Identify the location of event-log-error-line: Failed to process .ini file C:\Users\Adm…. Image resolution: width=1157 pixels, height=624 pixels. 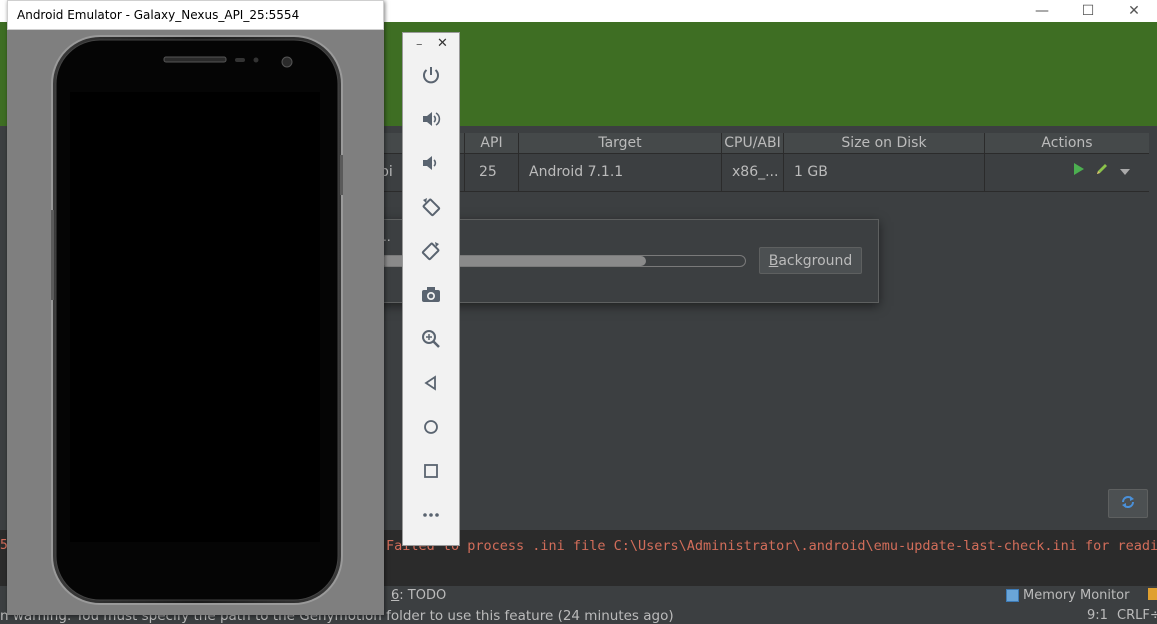
(771, 546).